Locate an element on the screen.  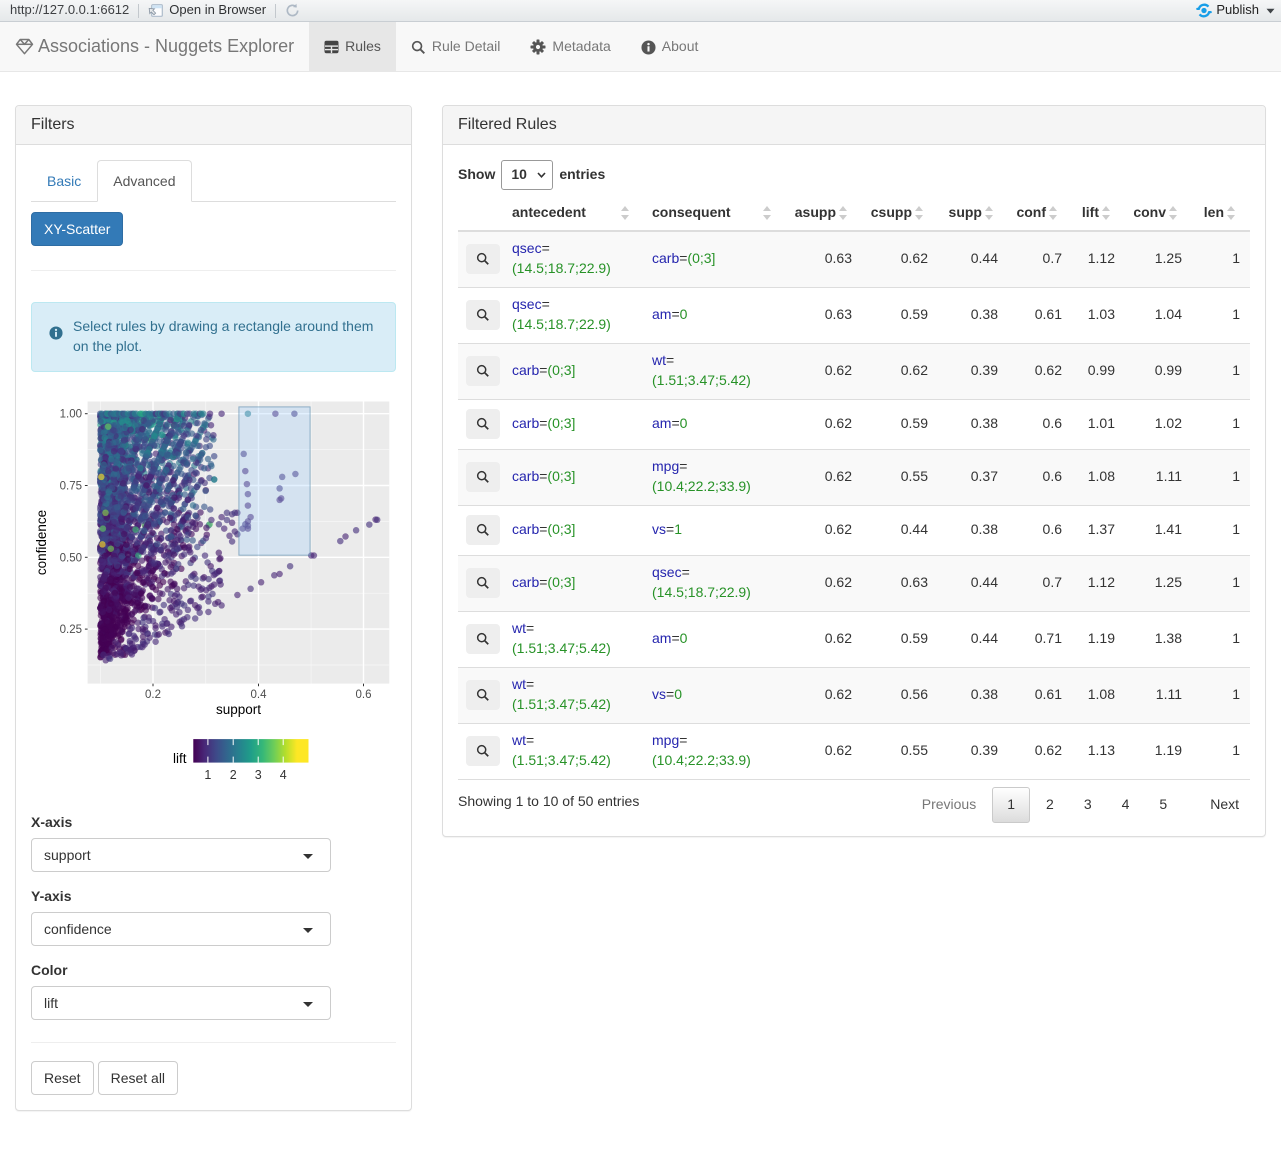
svg-text: 0.25 is located at coordinates (71, 630).